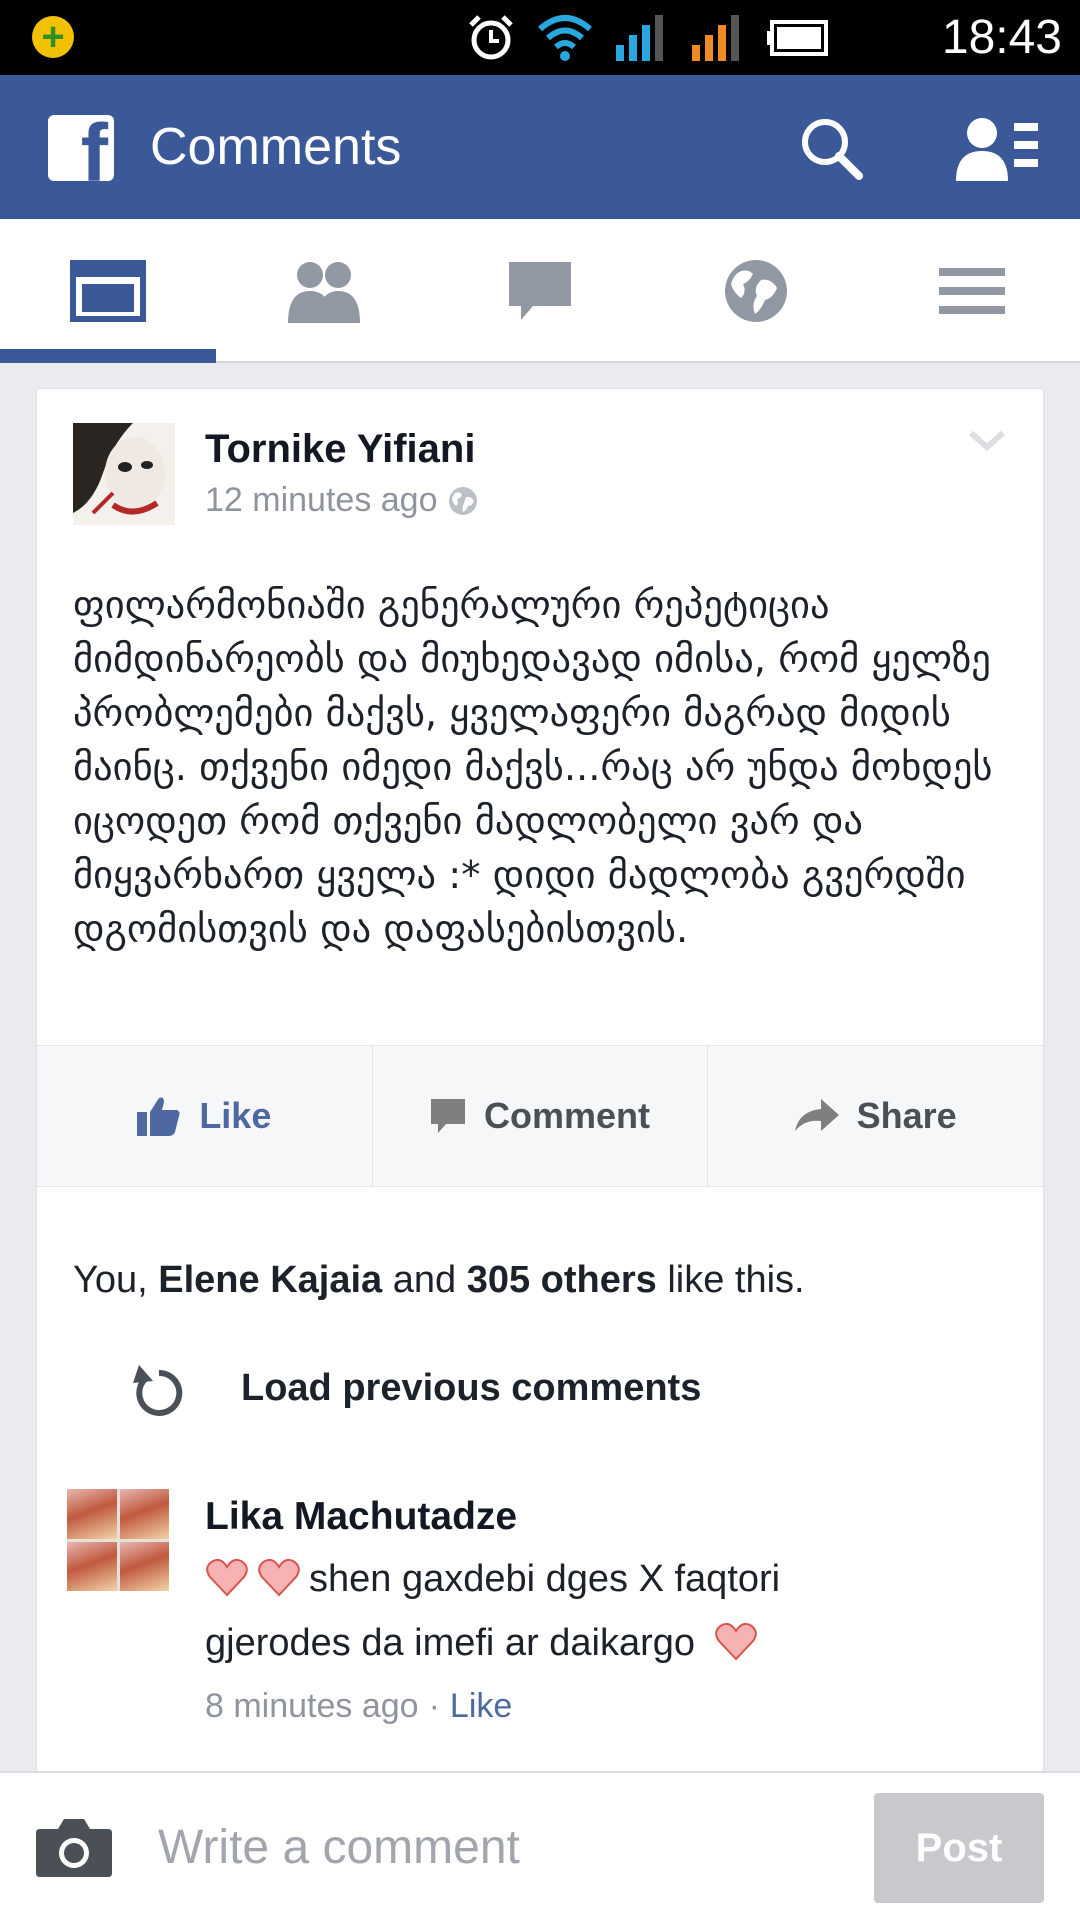  I want to click on like-label: Like, so click(235, 1115).